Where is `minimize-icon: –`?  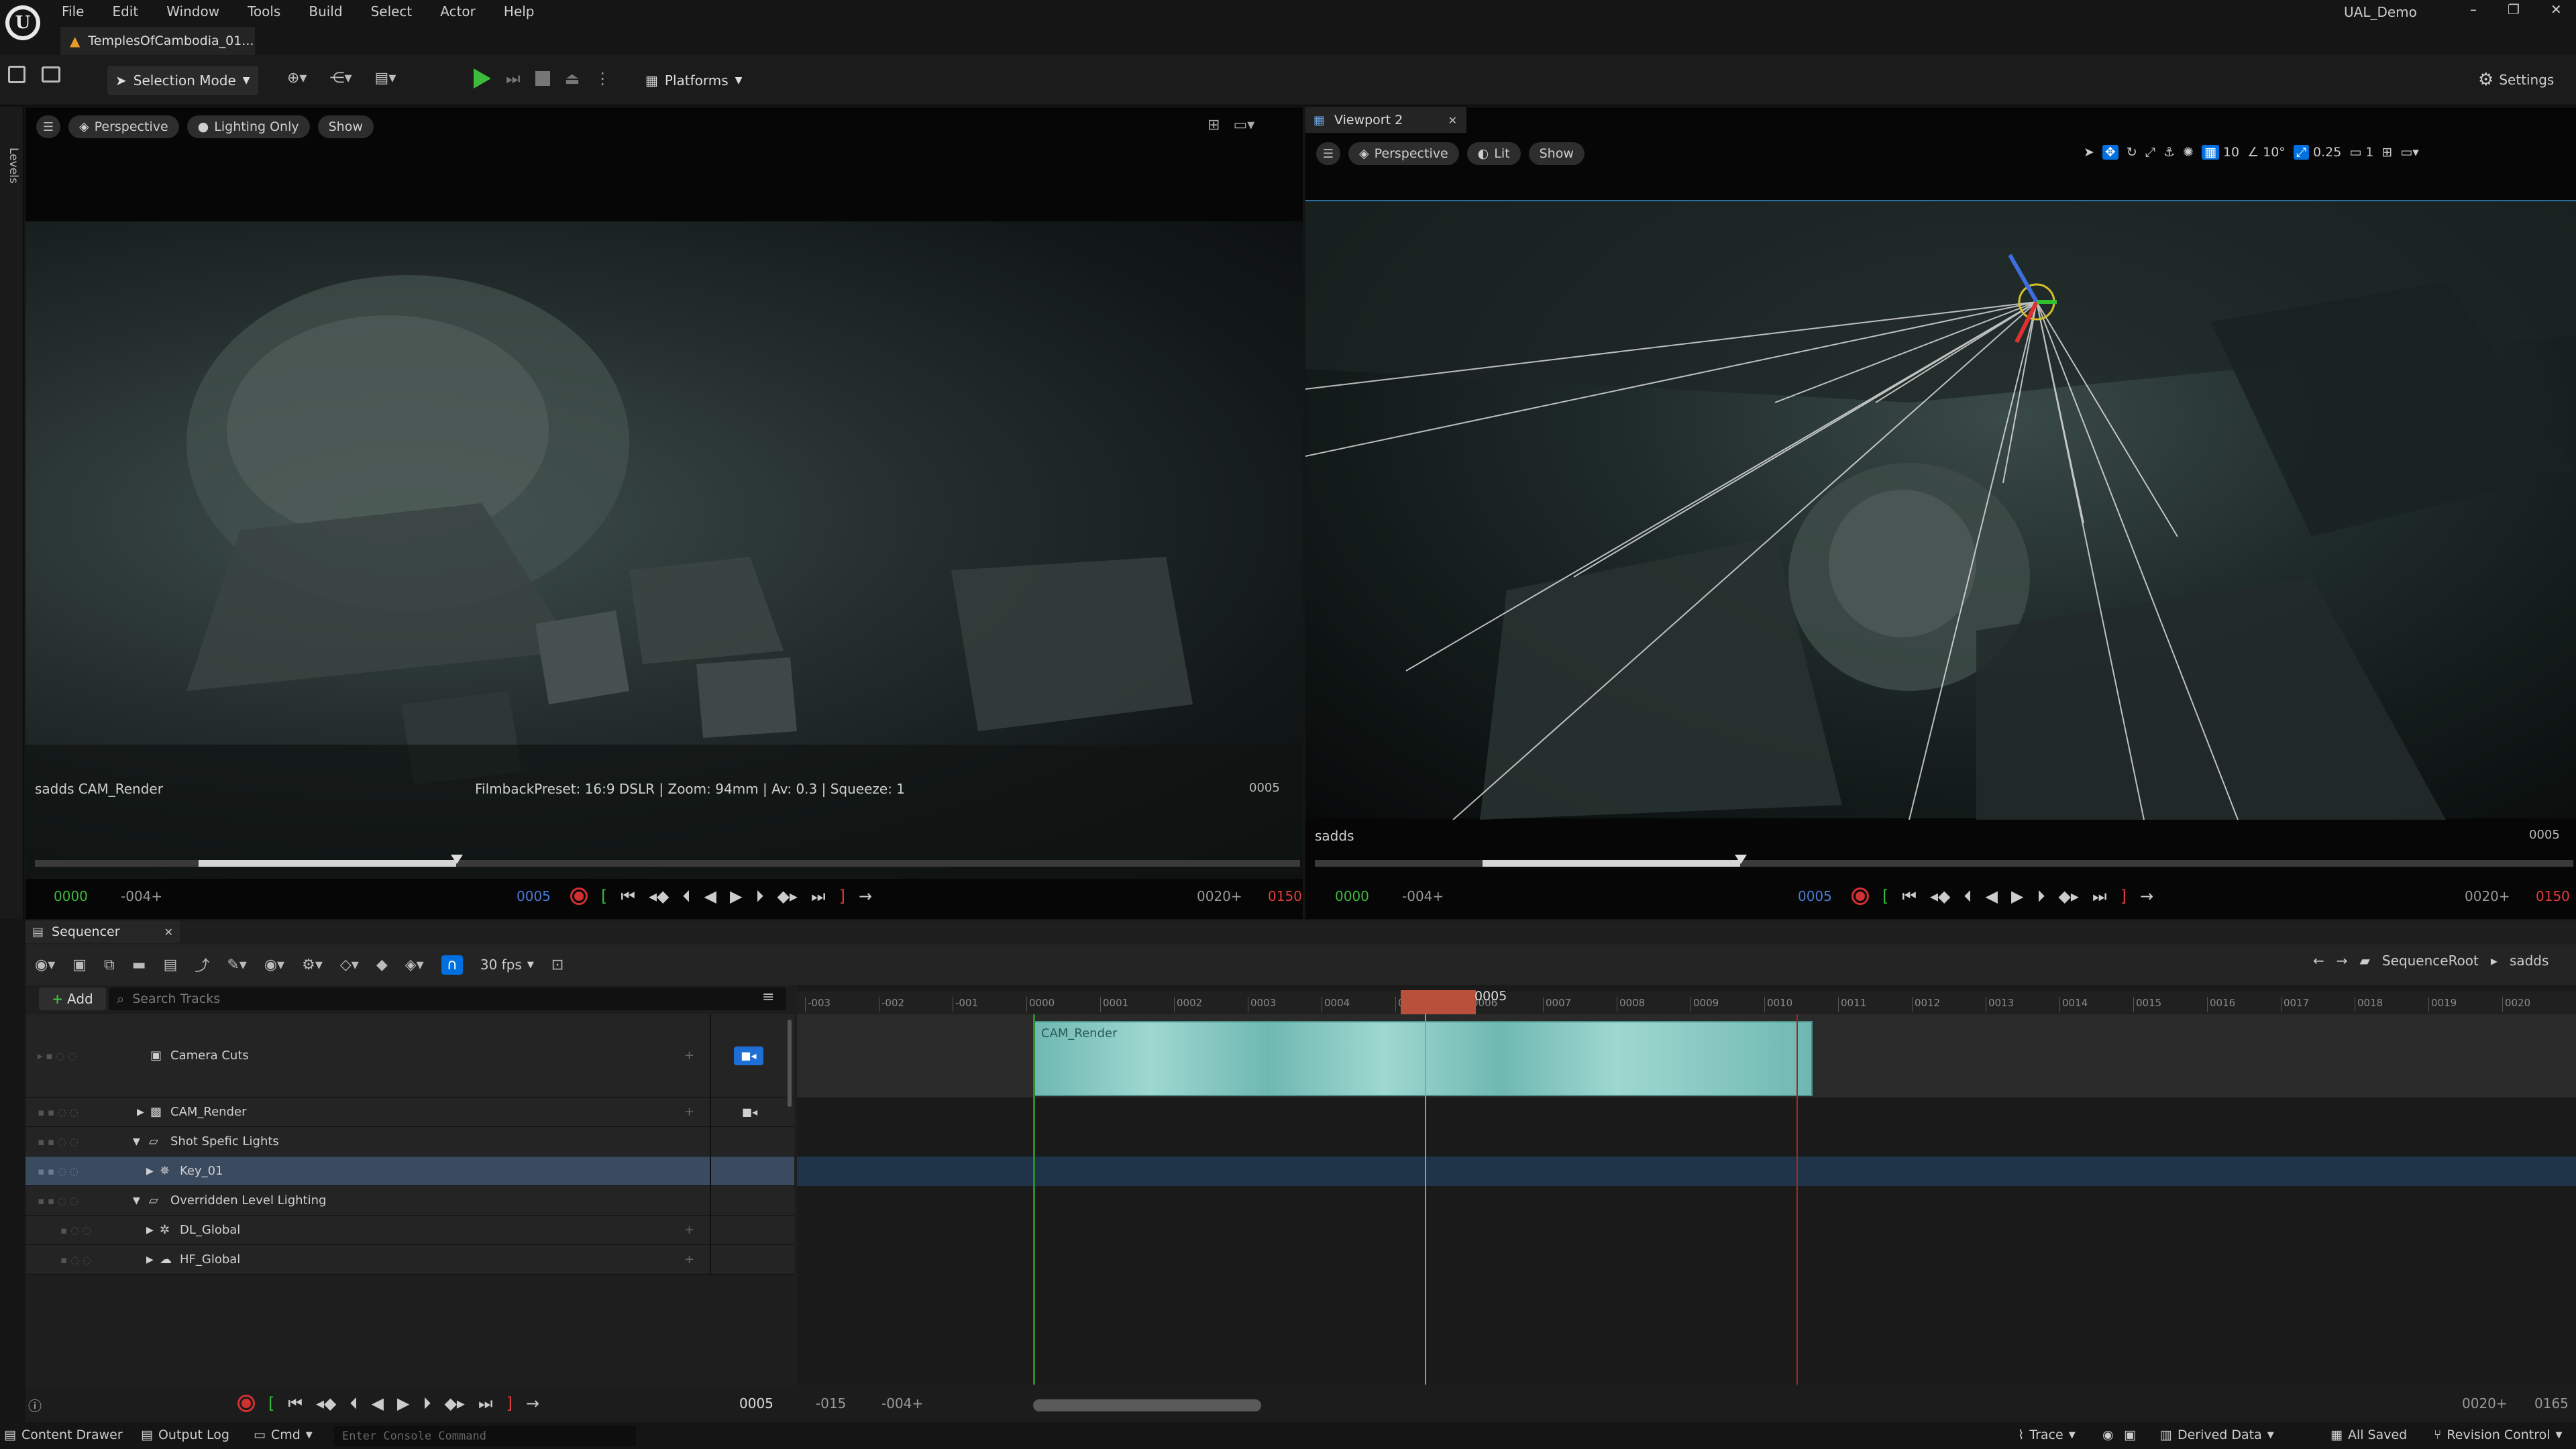
minimize-icon: – is located at coordinates (2473, 9).